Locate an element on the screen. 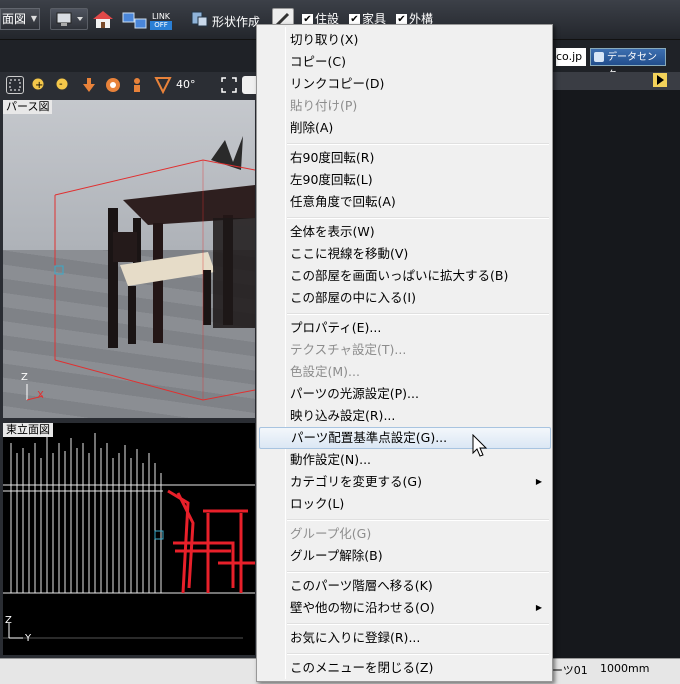 The image size is (680, 684). link-windows-icon is located at coordinates (134, 20).